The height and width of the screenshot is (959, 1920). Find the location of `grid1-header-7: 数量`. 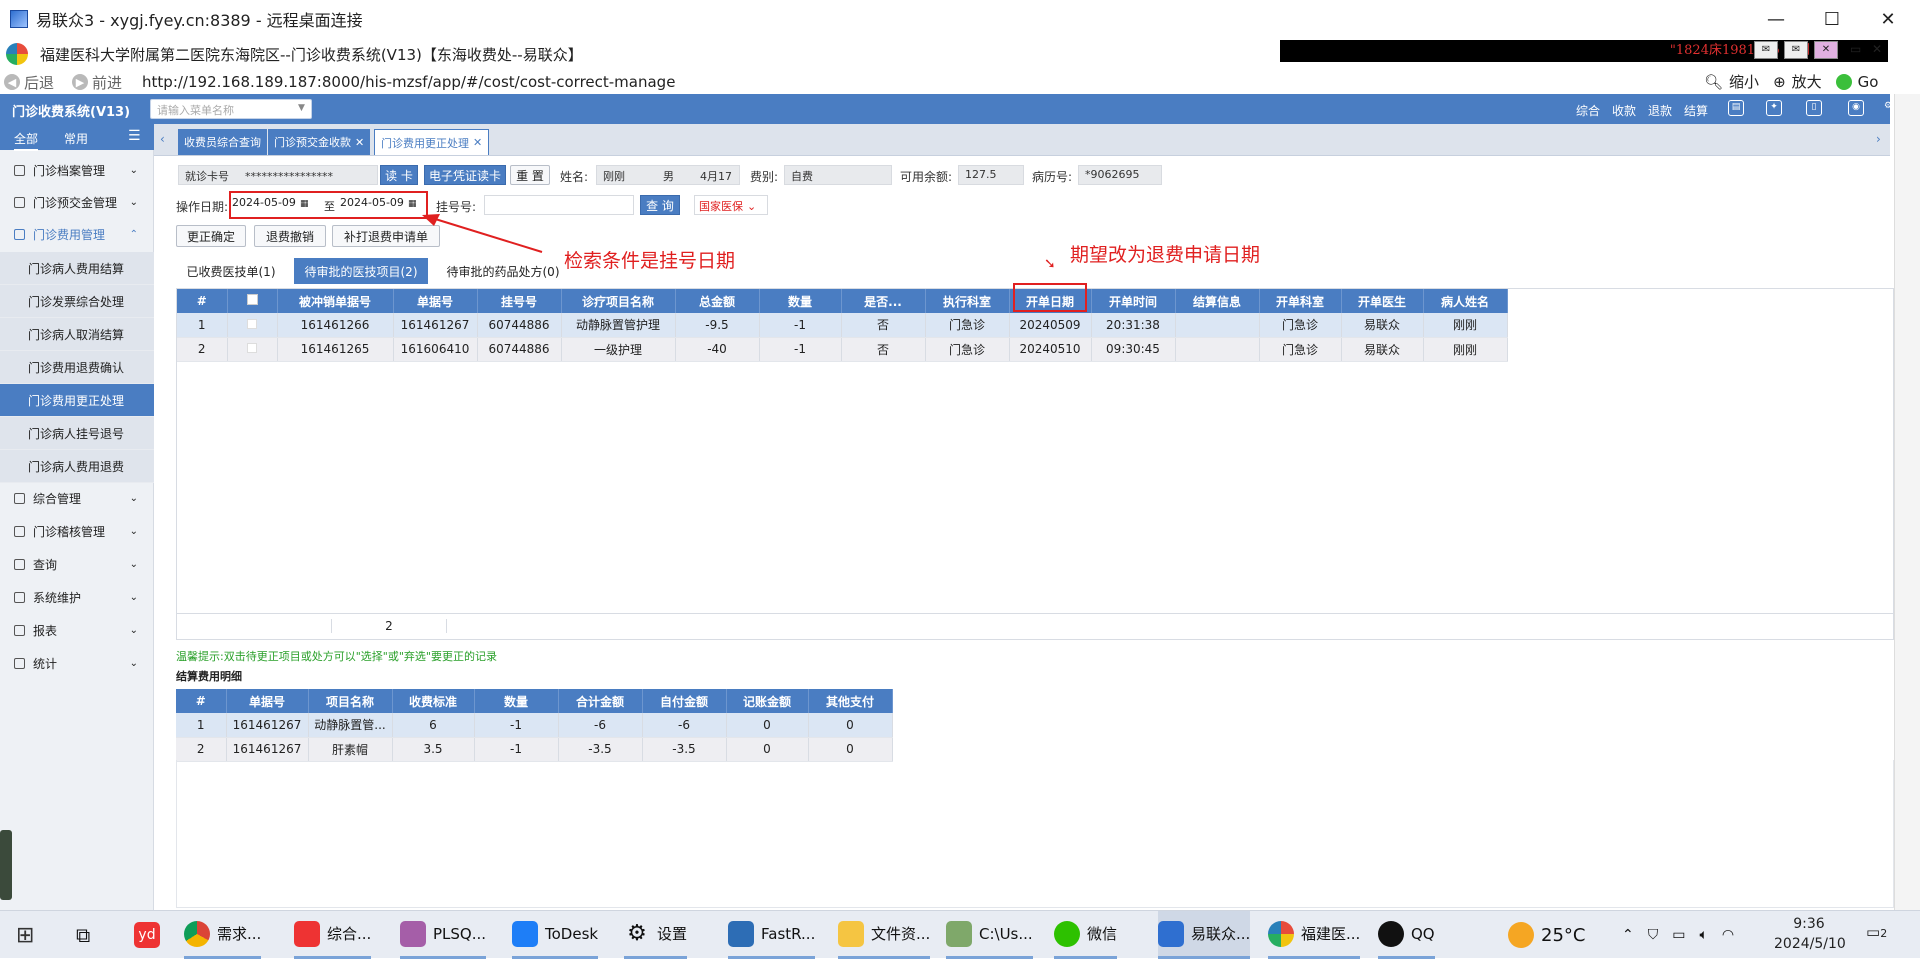

grid1-header-7: 数量 is located at coordinates (800, 301).